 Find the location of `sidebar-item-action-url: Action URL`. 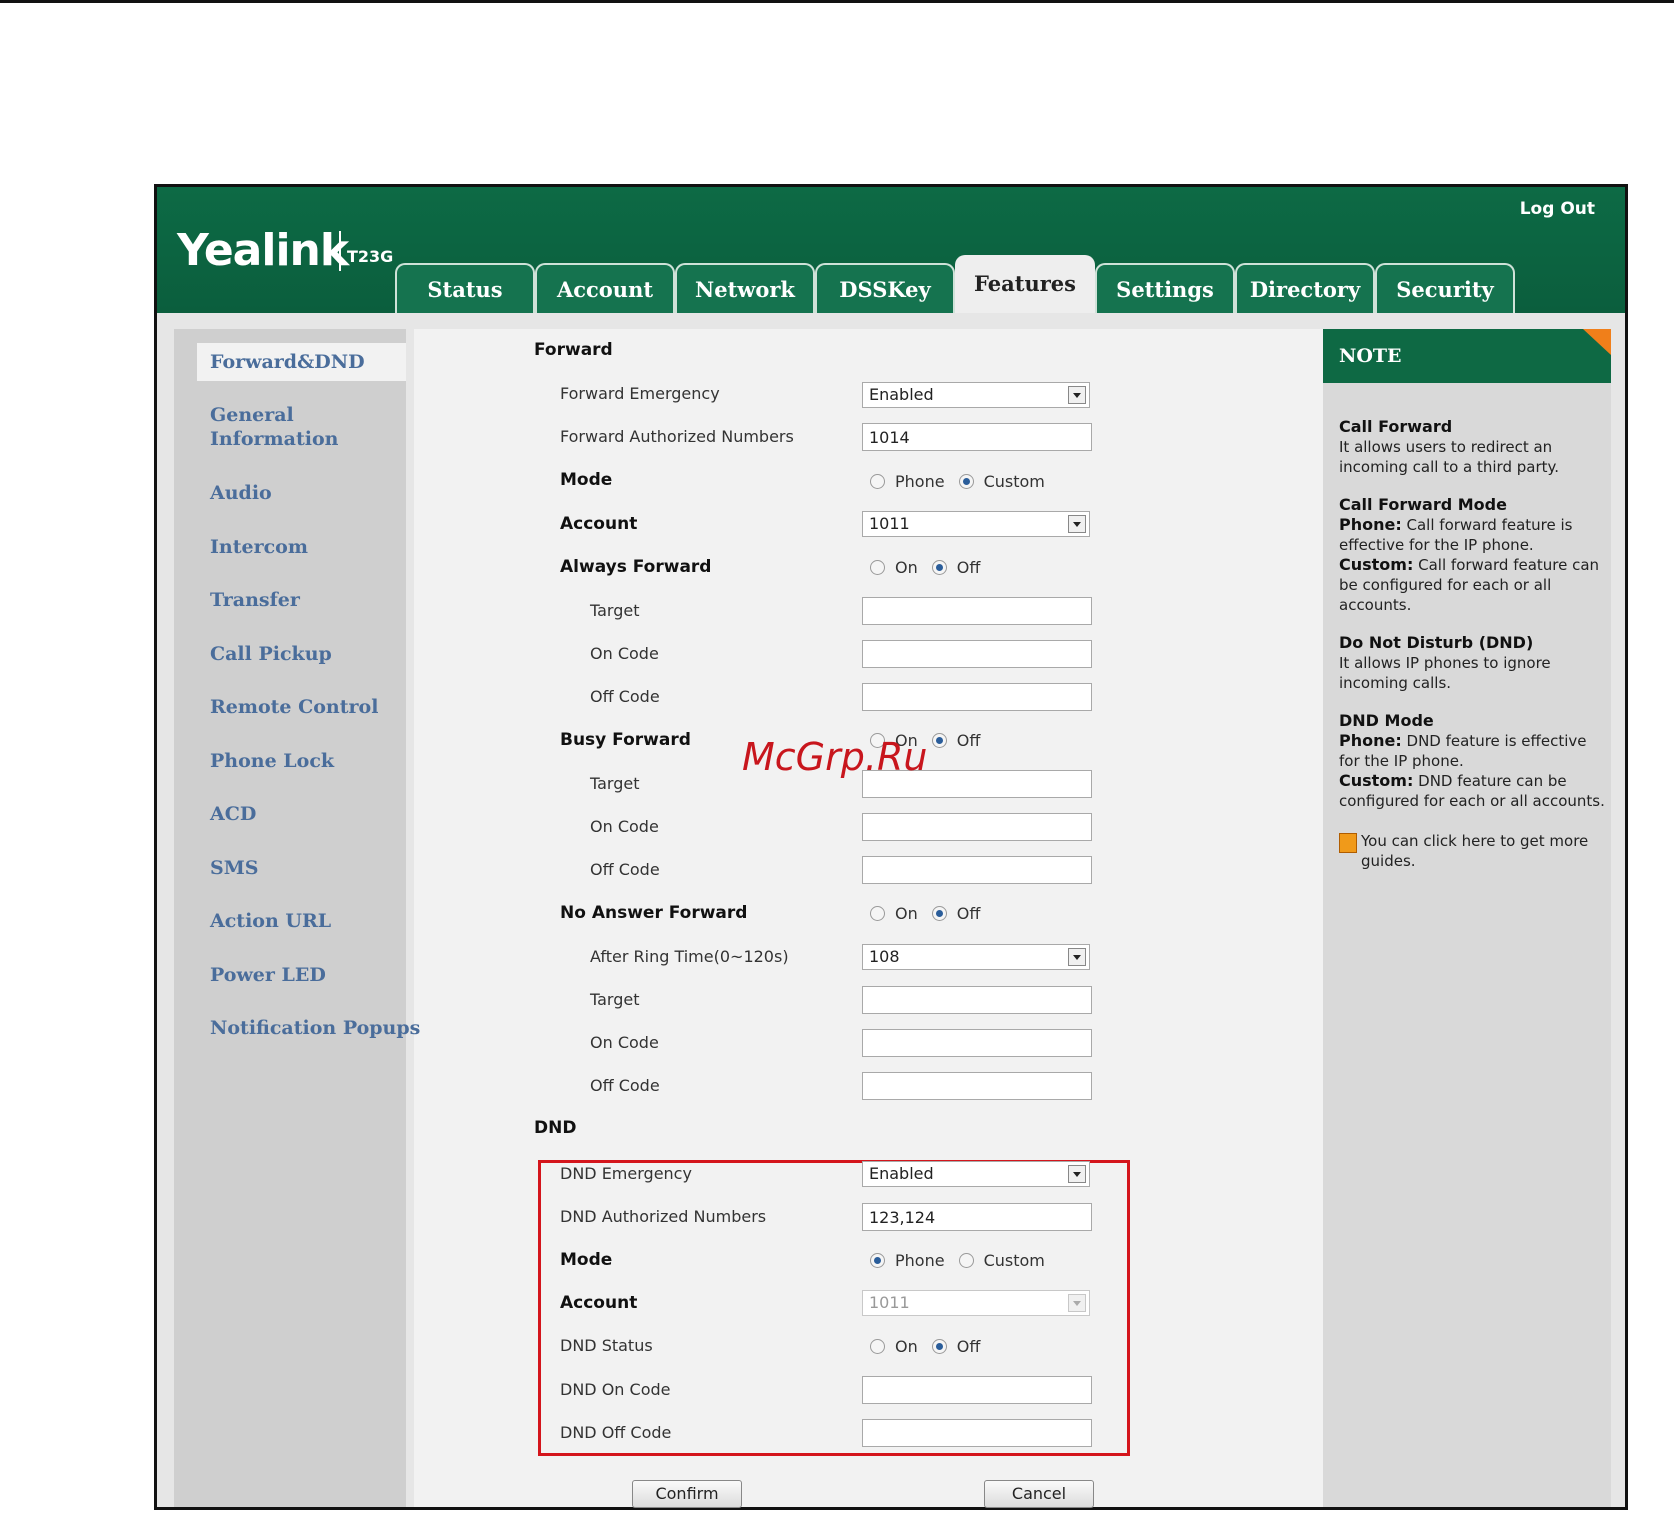

sidebar-item-action-url: Action URL is located at coordinates (270, 921).